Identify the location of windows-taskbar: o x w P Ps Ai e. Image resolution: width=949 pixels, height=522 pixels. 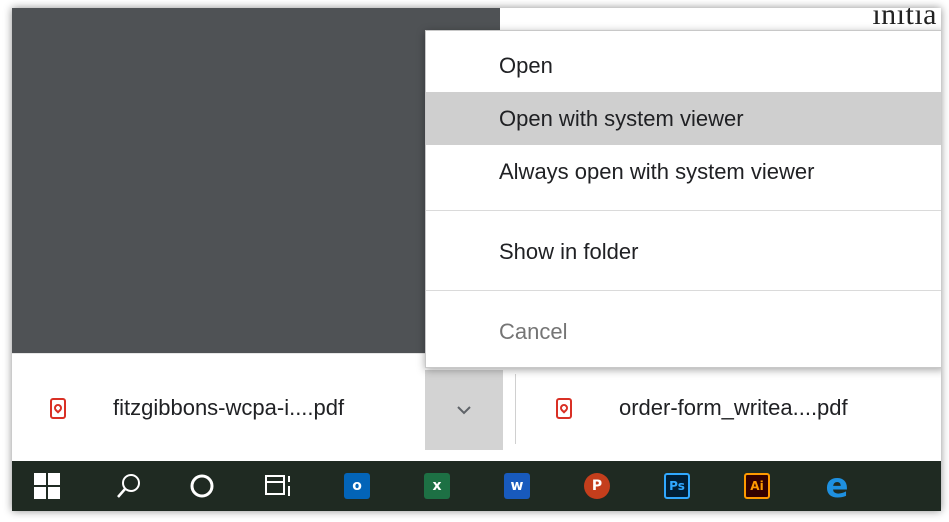
(476, 486).